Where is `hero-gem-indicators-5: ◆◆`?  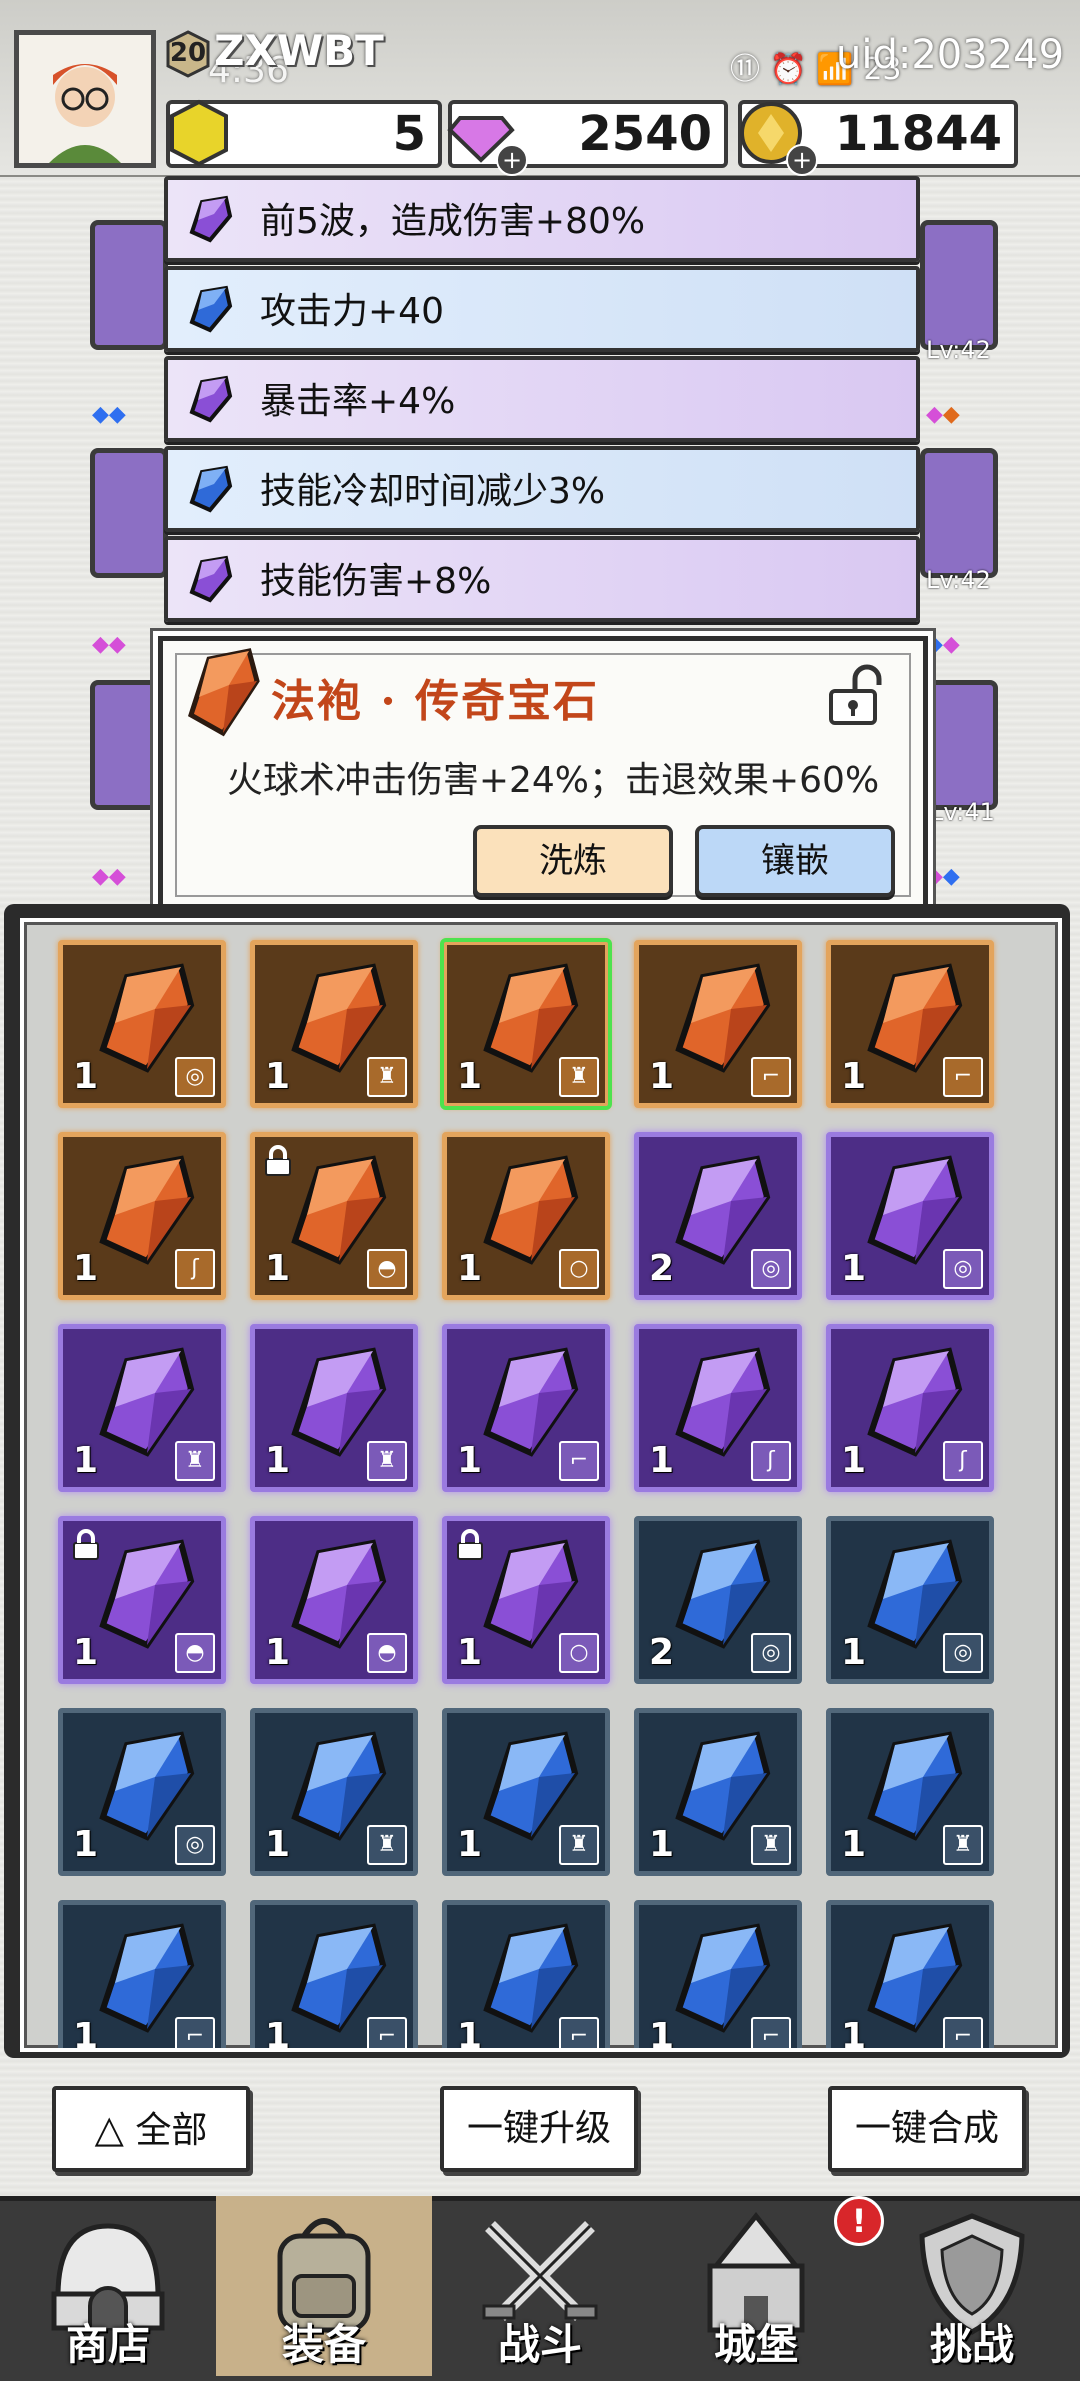
hero-gem-indicators-5: ◆◆ is located at coordinates (943, 644).